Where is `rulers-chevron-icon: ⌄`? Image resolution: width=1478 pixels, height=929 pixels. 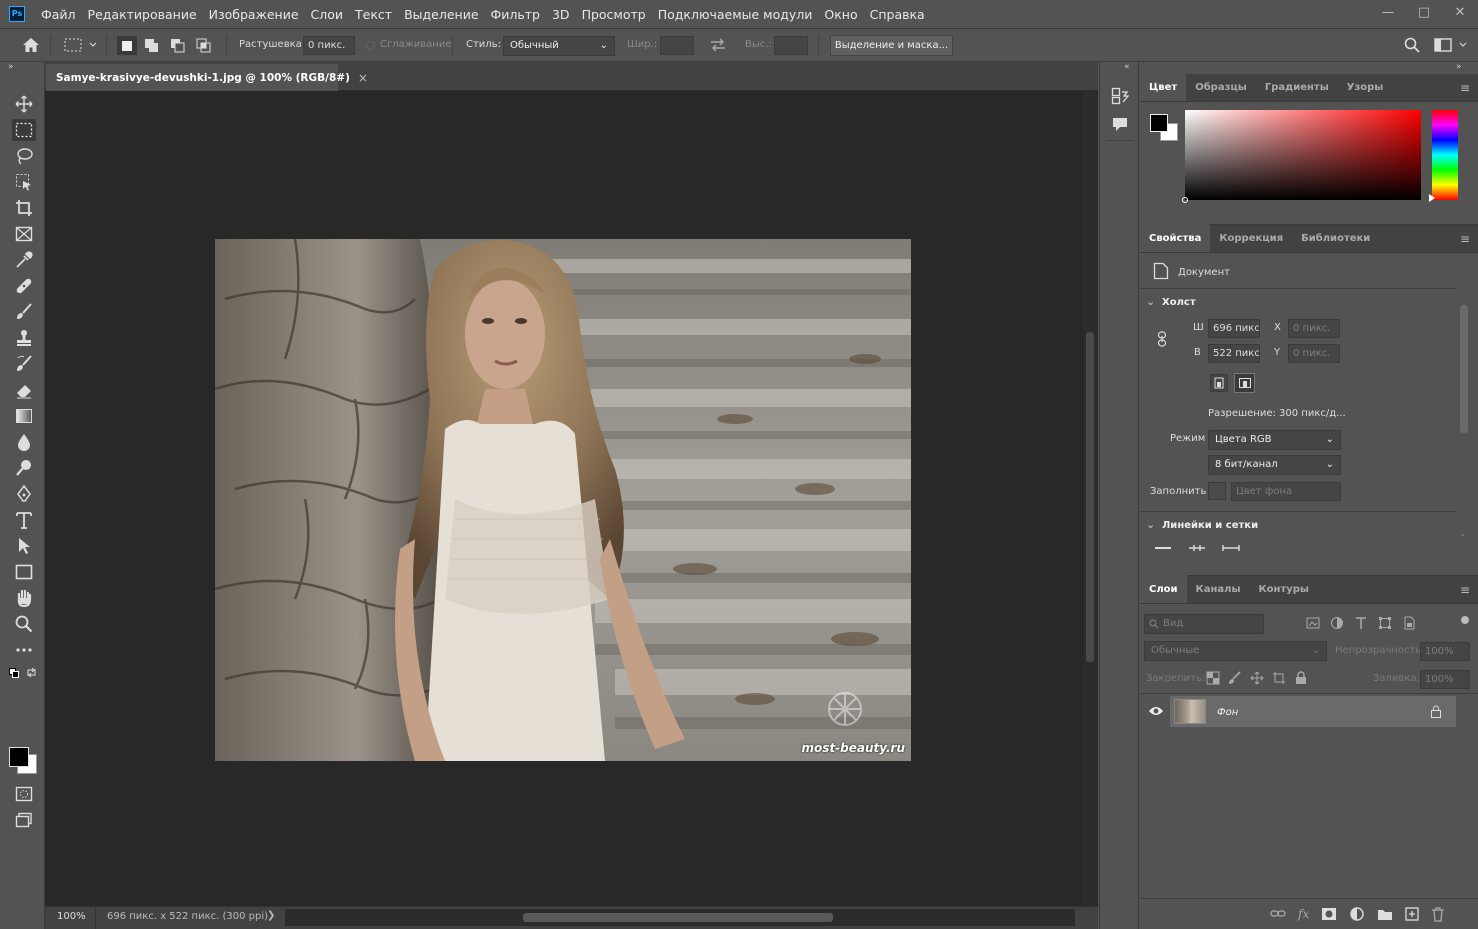 rulers-chevron-icon: ⌄ is located at coordinates (1150, 524).